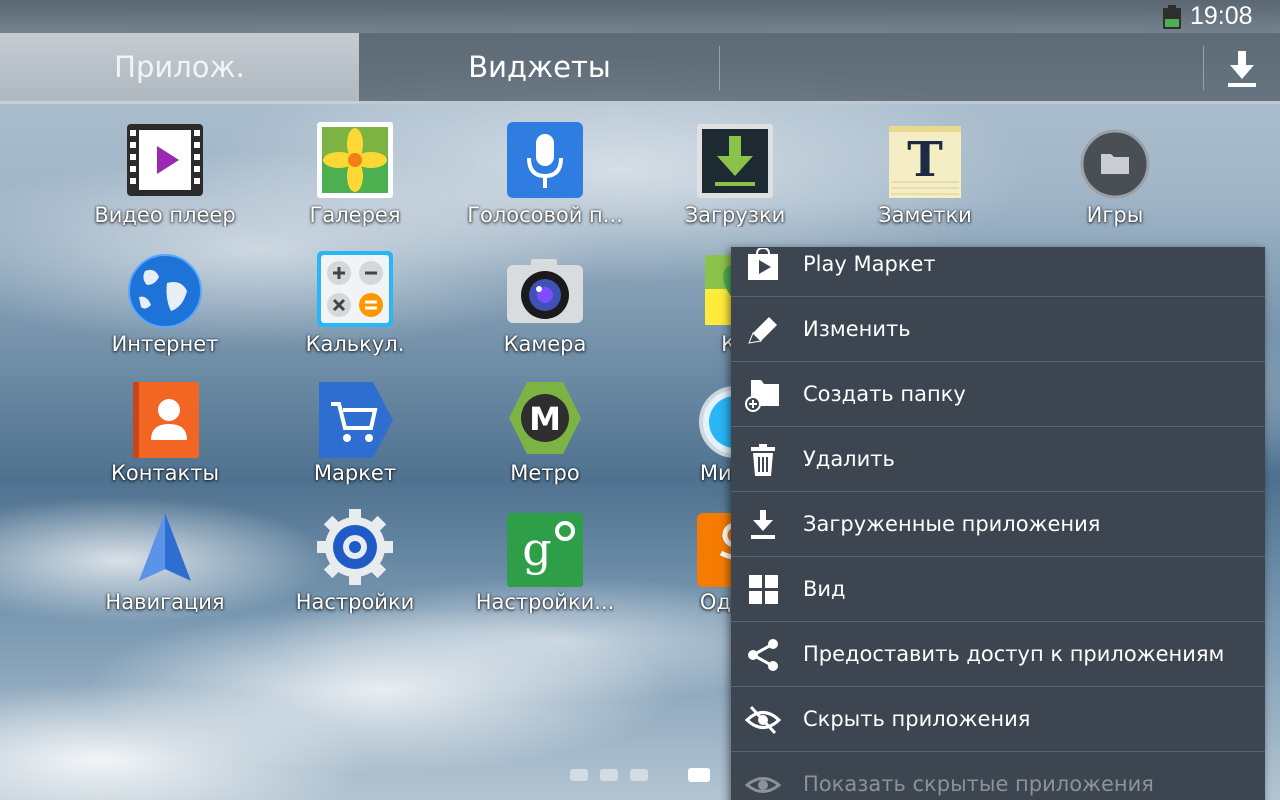  I want to click on voice-search-icon, so click(545, 160).